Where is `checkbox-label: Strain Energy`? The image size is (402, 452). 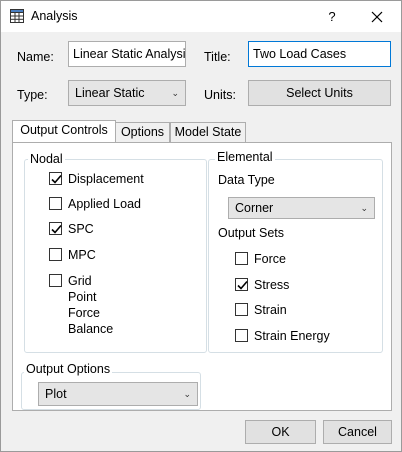
checkbox-label: Strain Energy is located at coordinates (292, 336).